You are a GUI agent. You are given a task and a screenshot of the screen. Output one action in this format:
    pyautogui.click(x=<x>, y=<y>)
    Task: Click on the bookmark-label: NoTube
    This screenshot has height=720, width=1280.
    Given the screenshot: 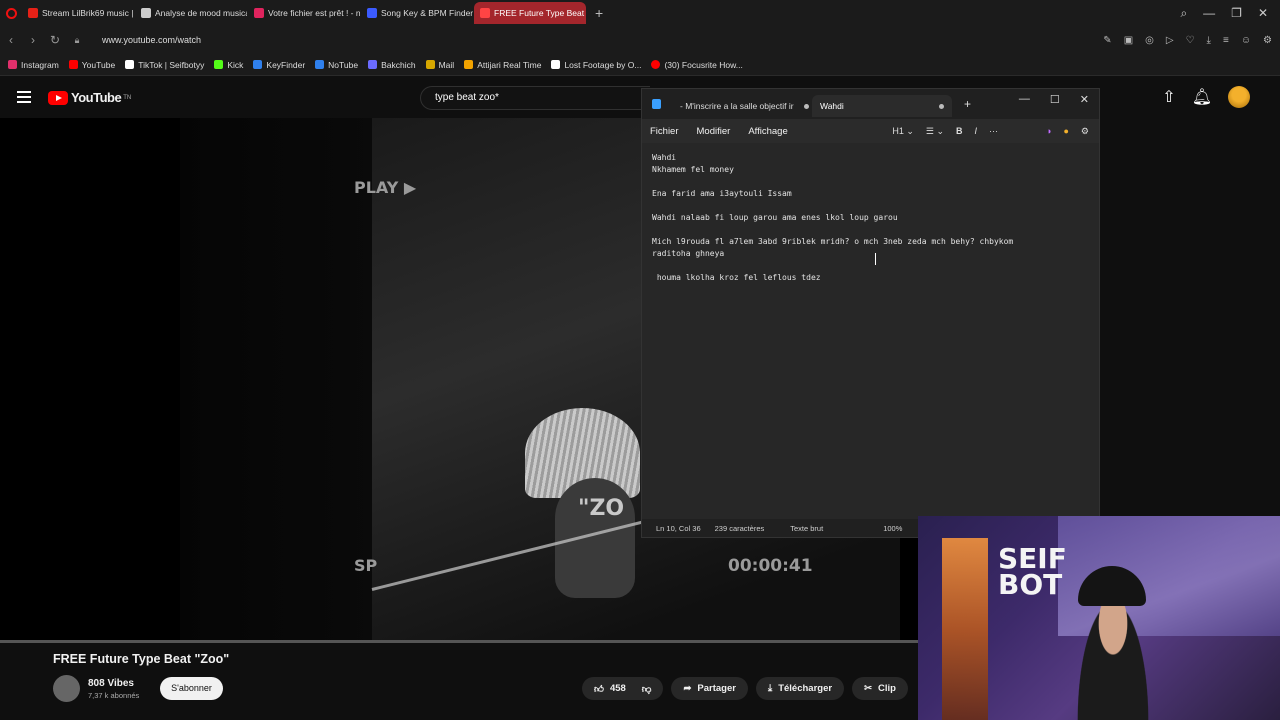 What is the action you would take?
    pyautogui.click(x=343, y=64)
    